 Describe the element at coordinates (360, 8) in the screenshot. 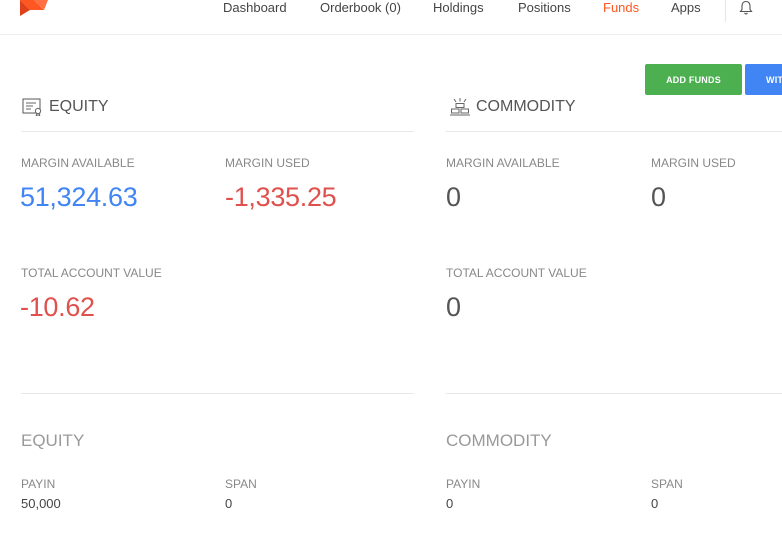

I see `nav-orderbook: Orderbook (0)` at that location.